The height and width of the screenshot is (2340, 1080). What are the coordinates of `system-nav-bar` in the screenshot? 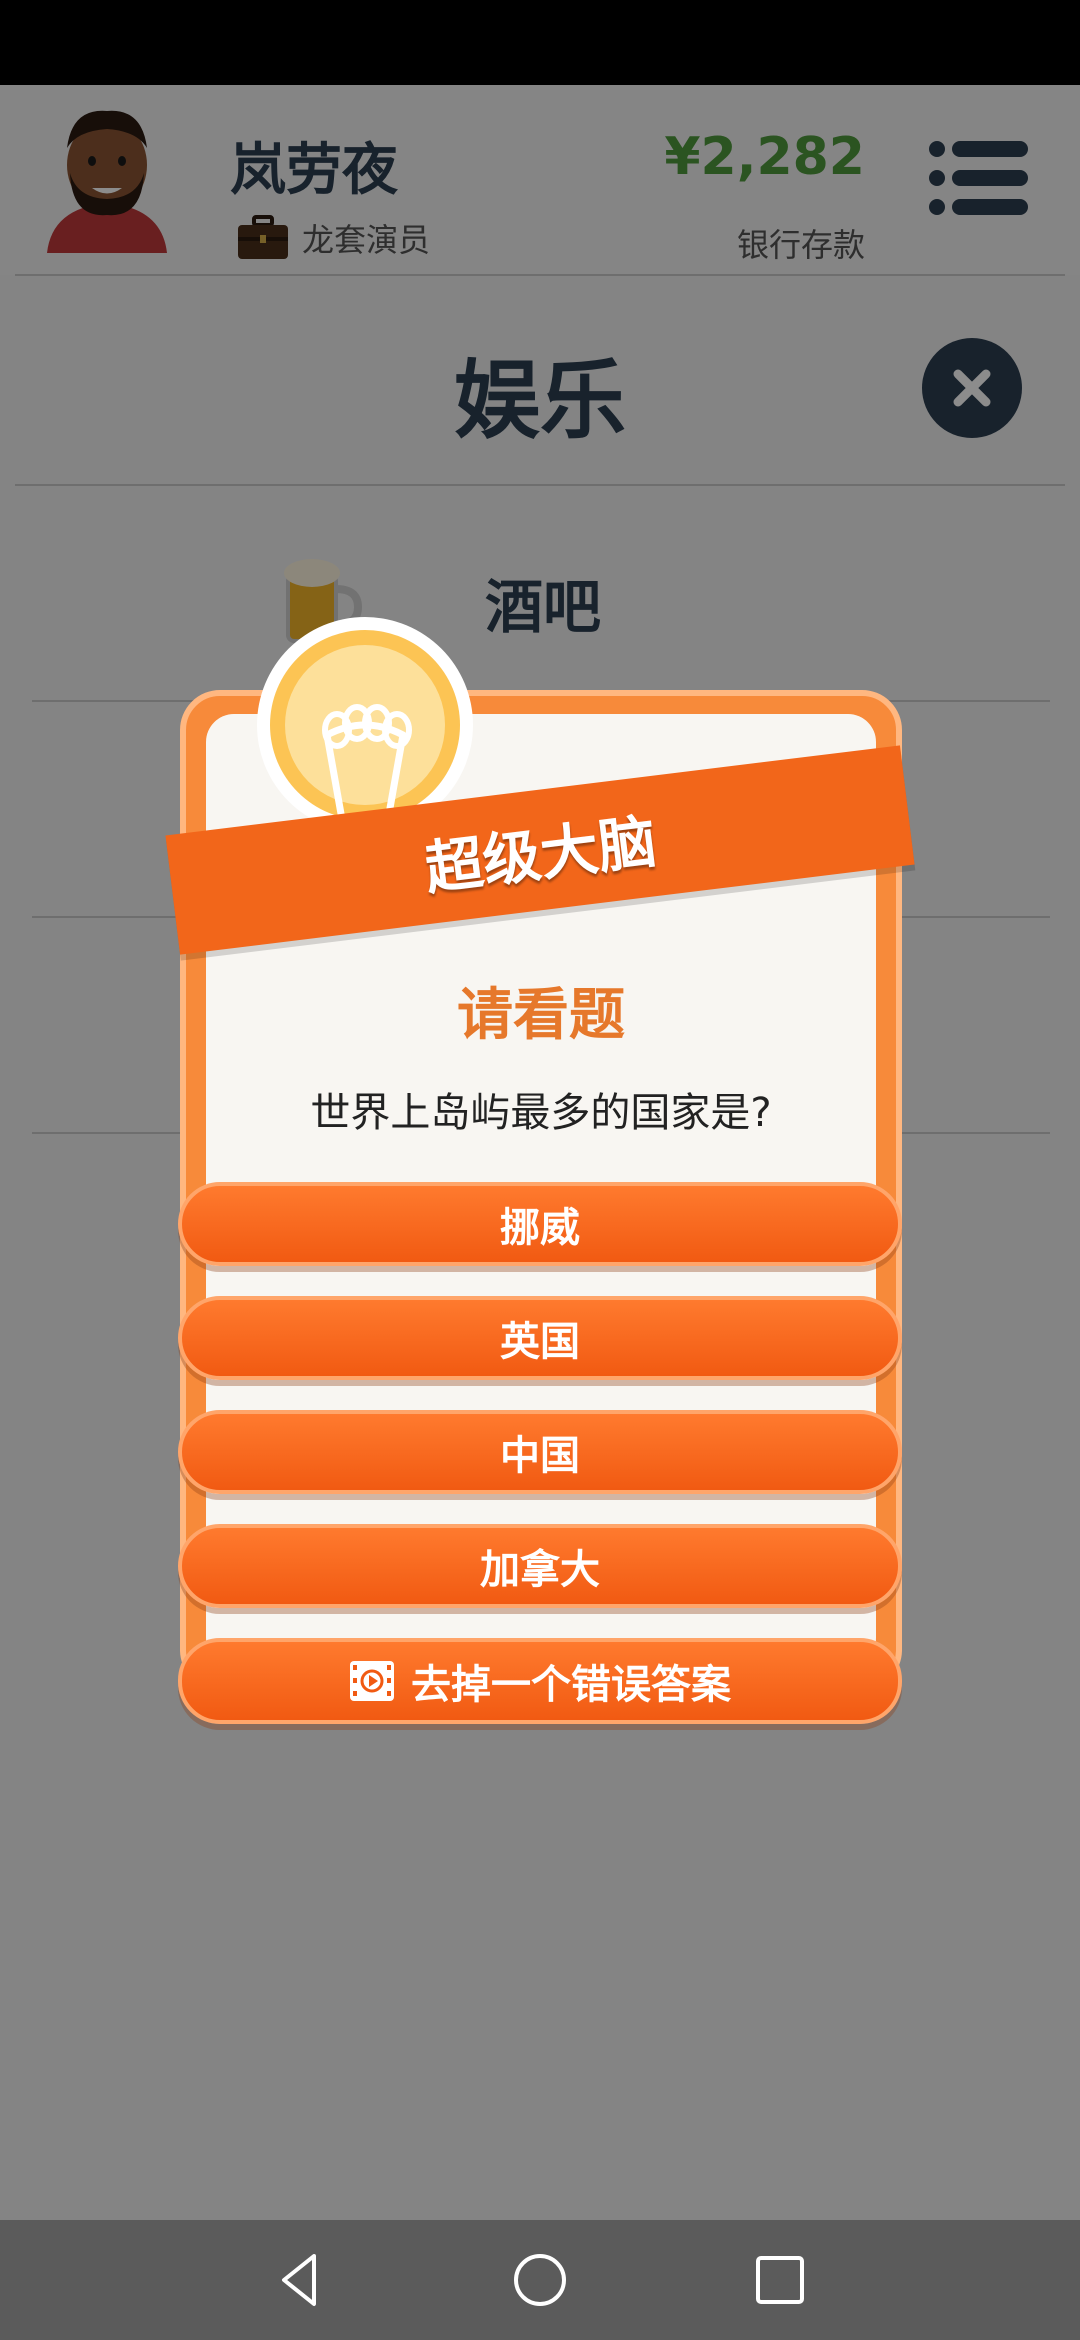 It's located at (540, 2280).